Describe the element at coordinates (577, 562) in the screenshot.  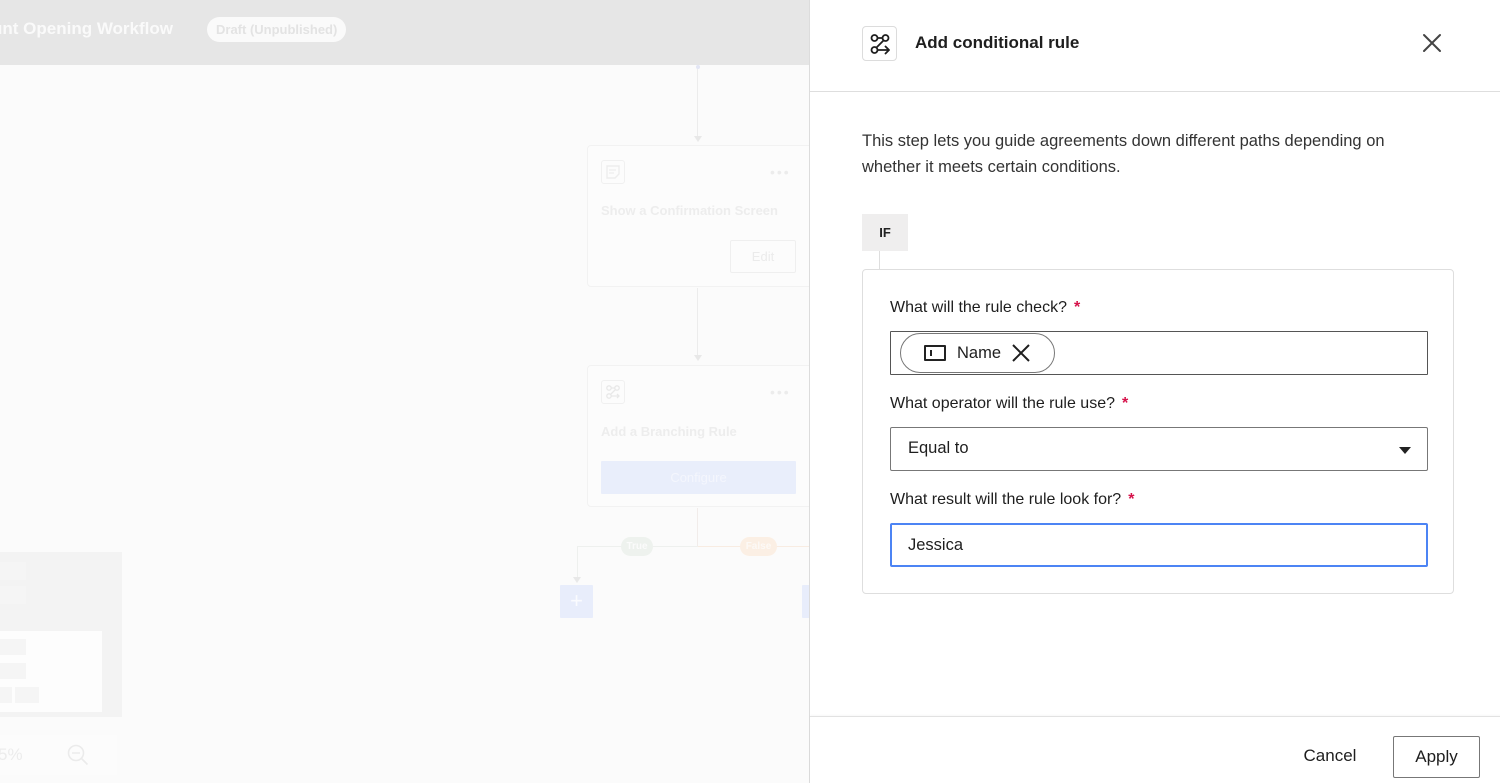
I see `branch-line-true-down` at that location.